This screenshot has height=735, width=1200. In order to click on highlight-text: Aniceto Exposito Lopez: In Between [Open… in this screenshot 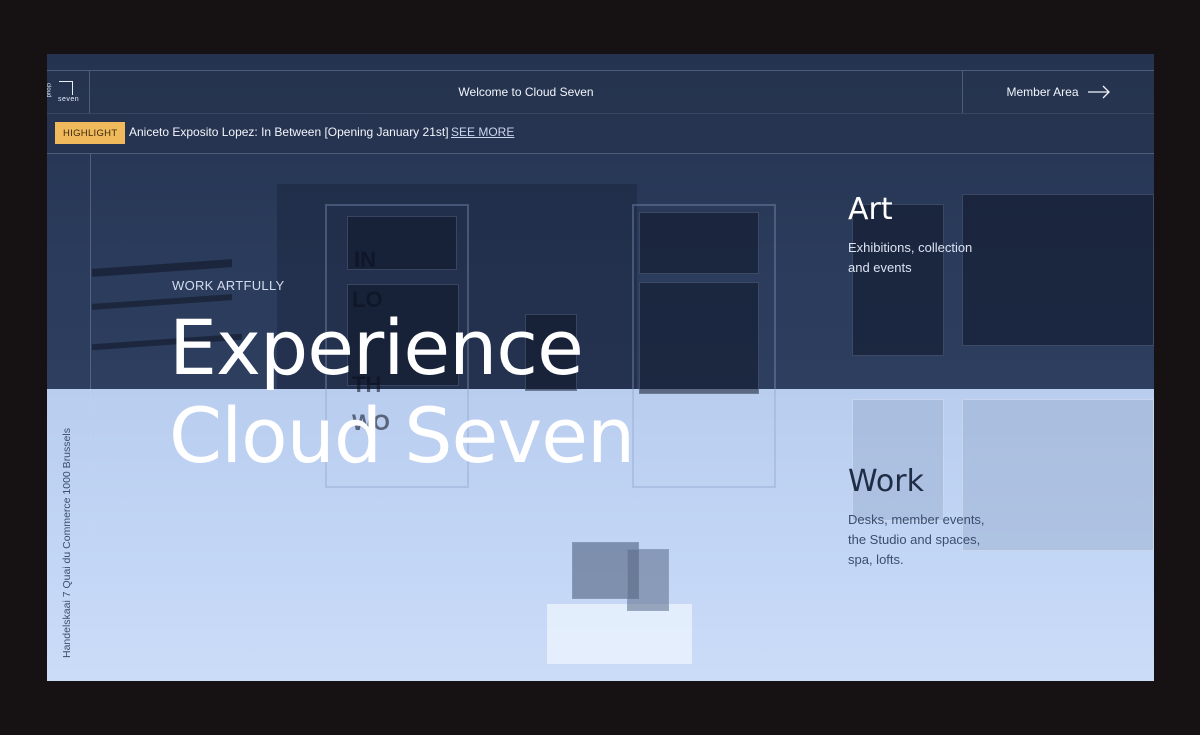, I will do `click(289, 132)`.